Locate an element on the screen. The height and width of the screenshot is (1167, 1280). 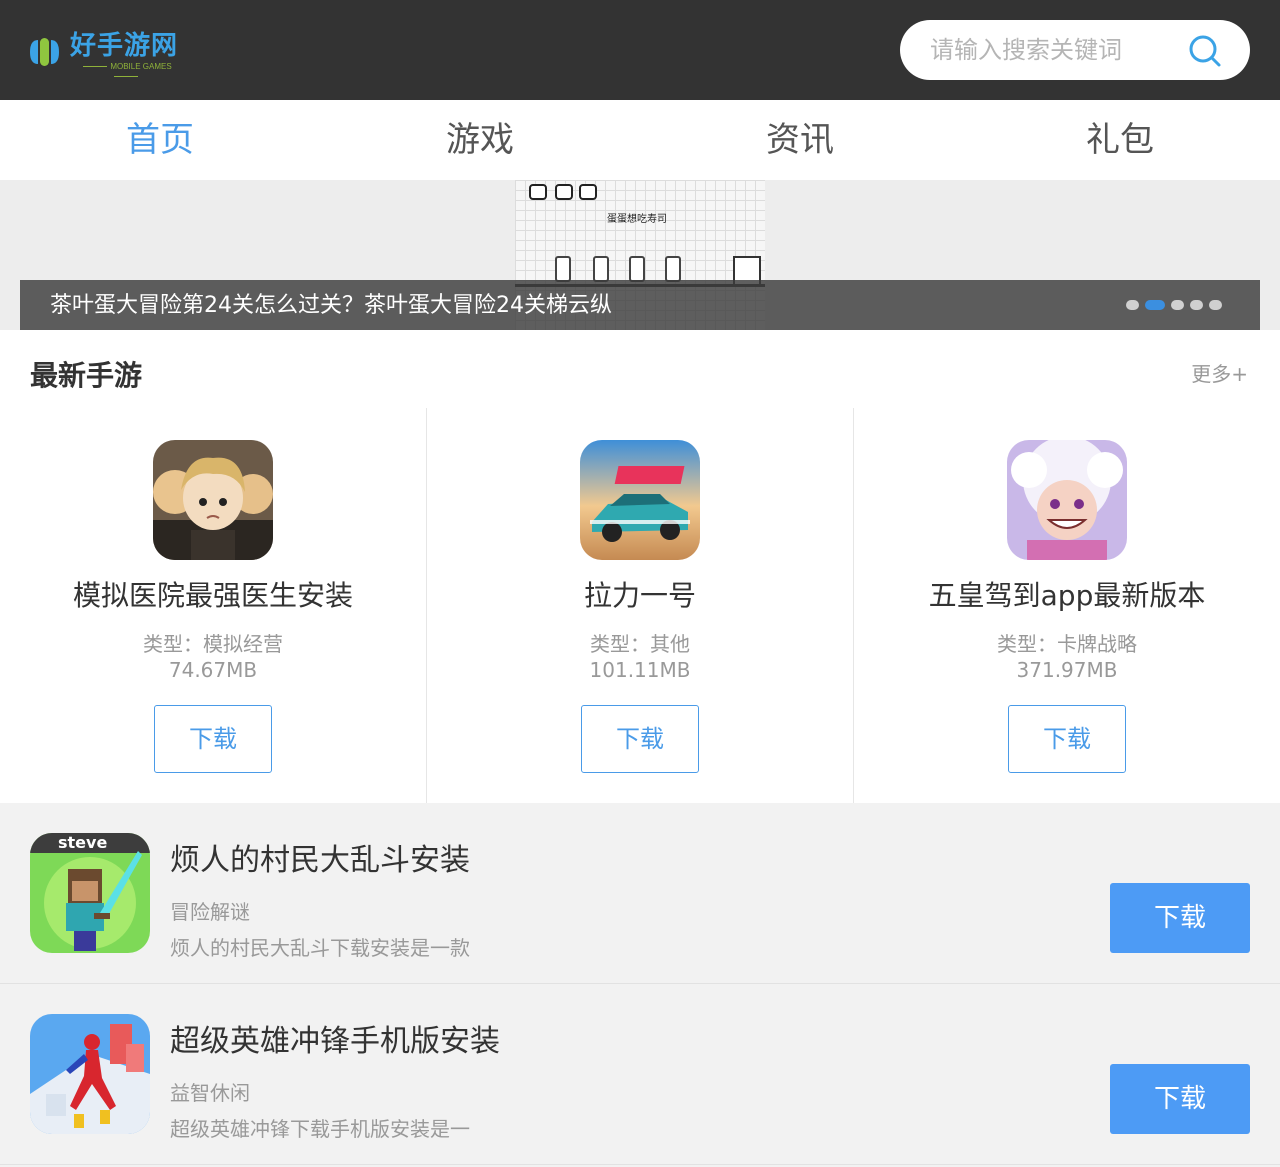
carousel-dot-active is located at coordinates (1155, 305).